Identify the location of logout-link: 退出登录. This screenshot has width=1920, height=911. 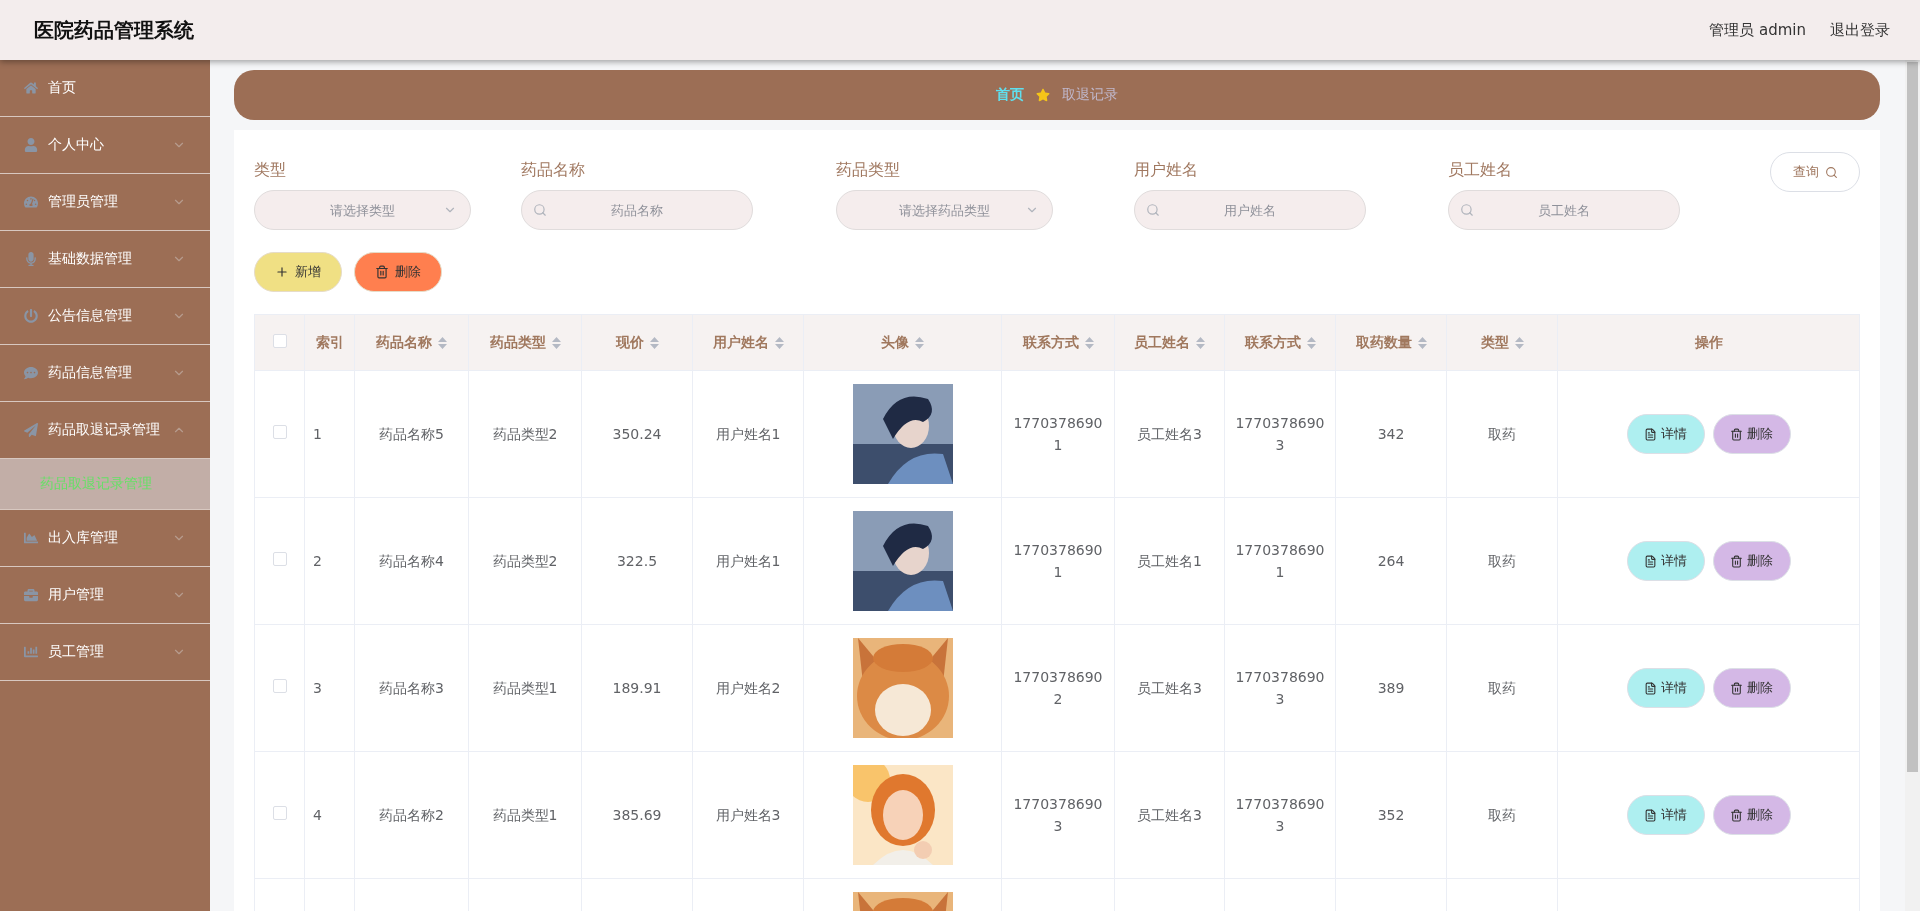
(1860, 30).